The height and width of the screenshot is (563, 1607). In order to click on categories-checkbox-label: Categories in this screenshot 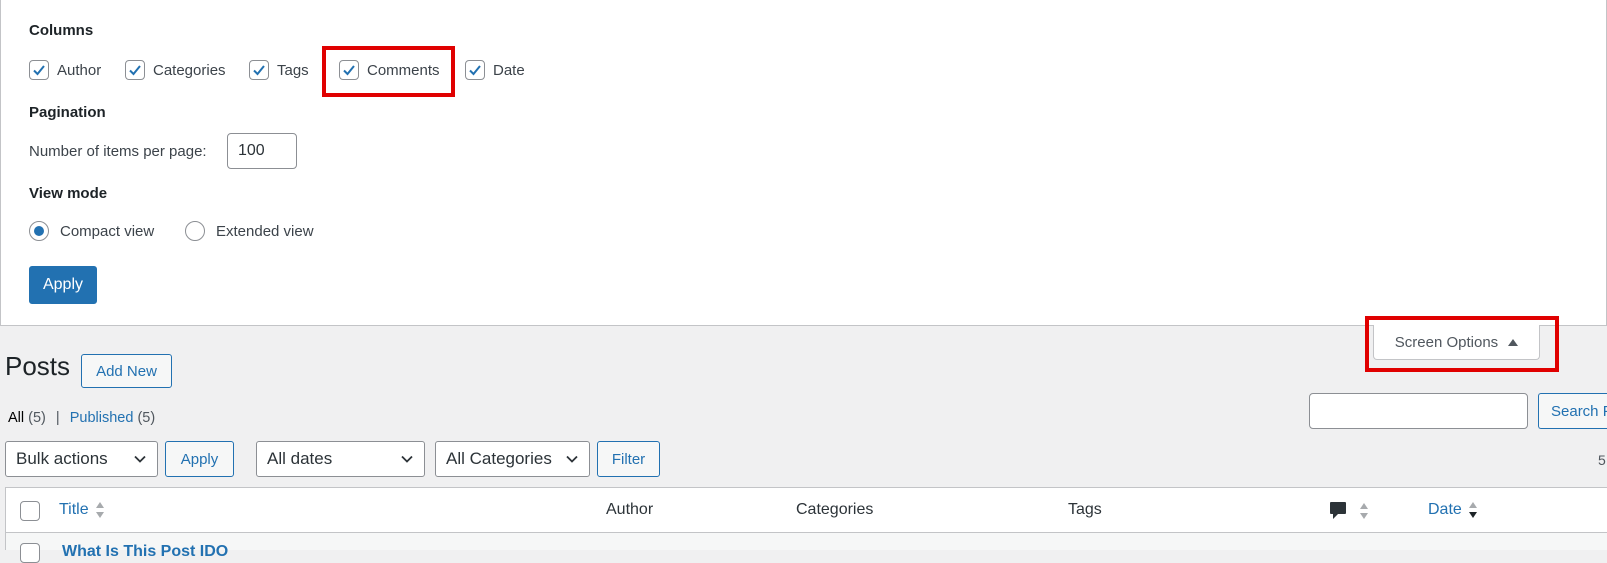, I will do `click(189, 70)`.